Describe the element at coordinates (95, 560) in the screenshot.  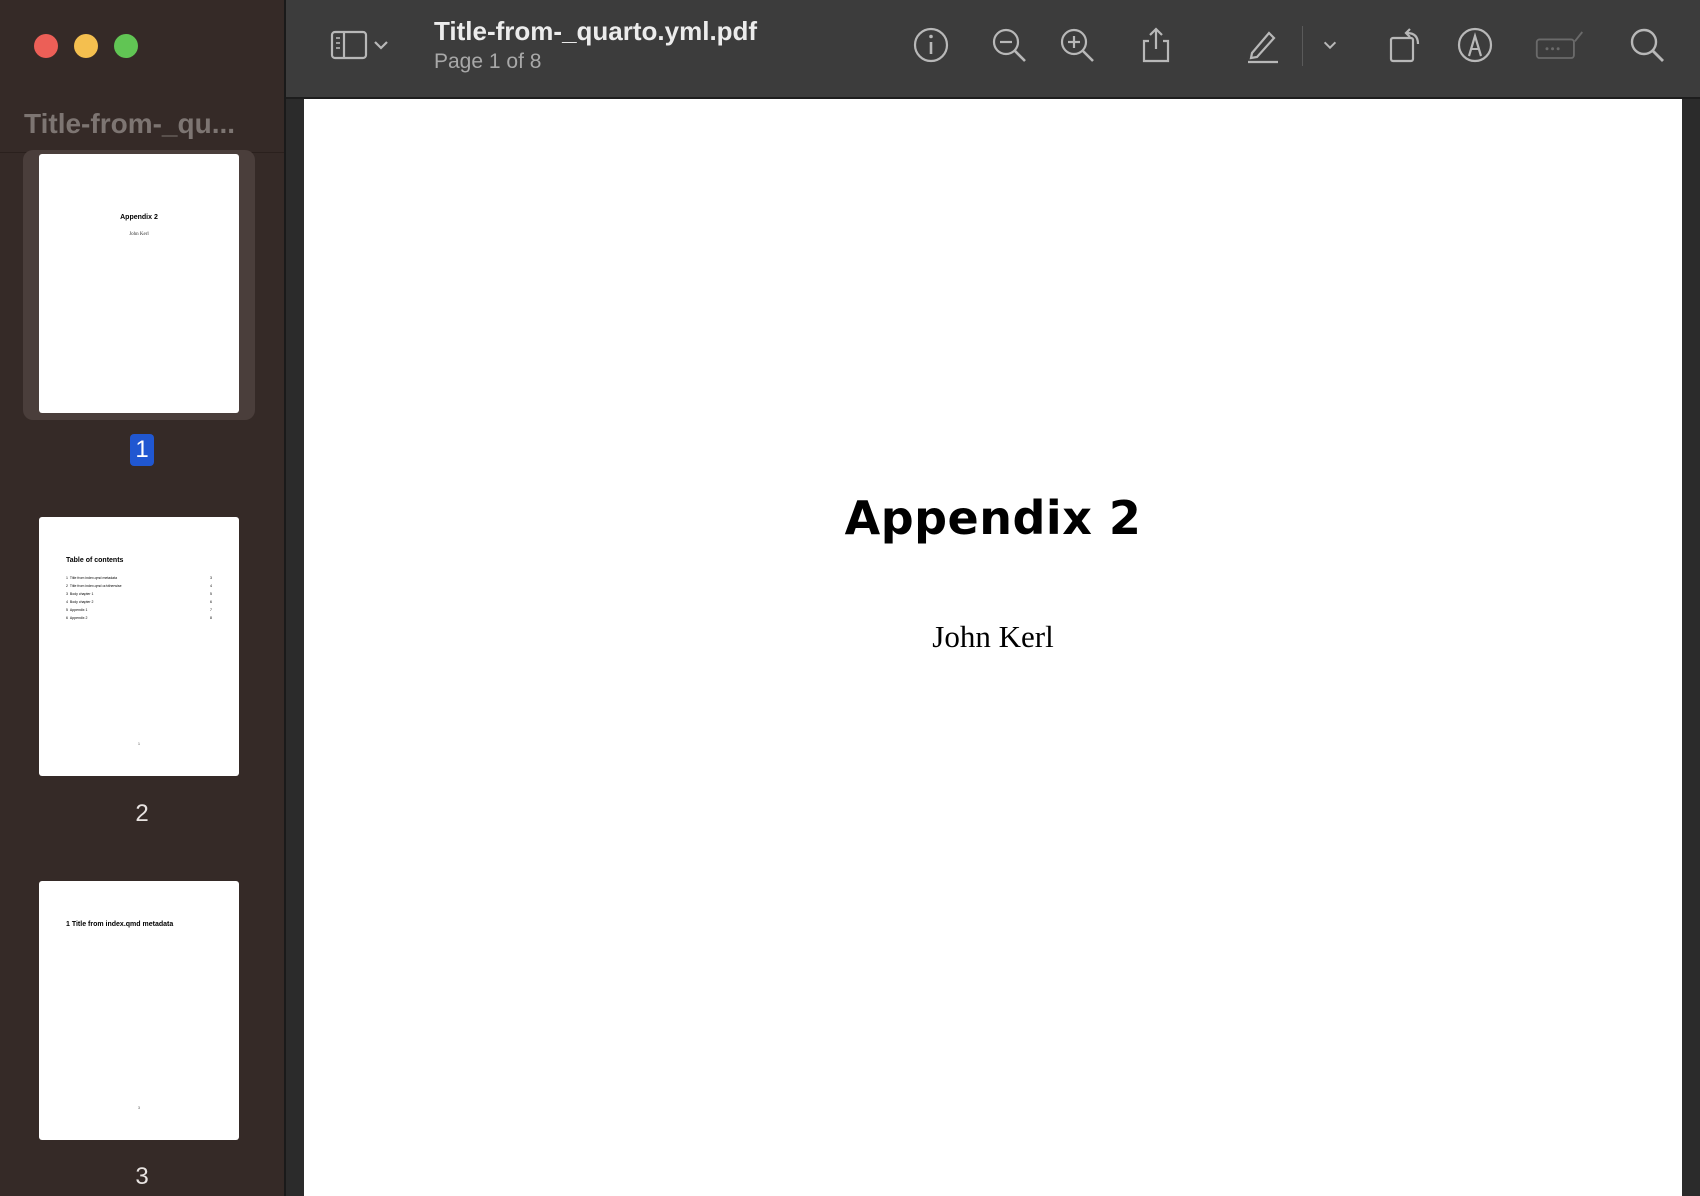
I see `thumbnail-2-heading: Table of contents` at that location.